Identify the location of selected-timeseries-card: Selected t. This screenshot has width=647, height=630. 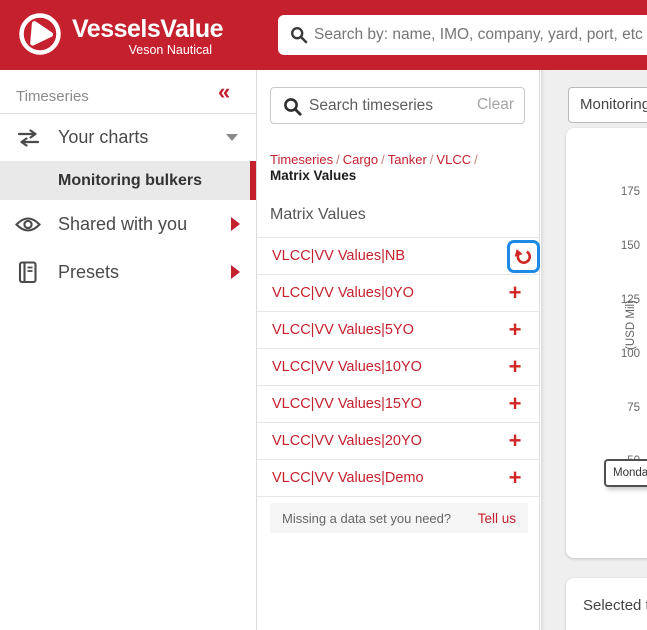
(606, 604).